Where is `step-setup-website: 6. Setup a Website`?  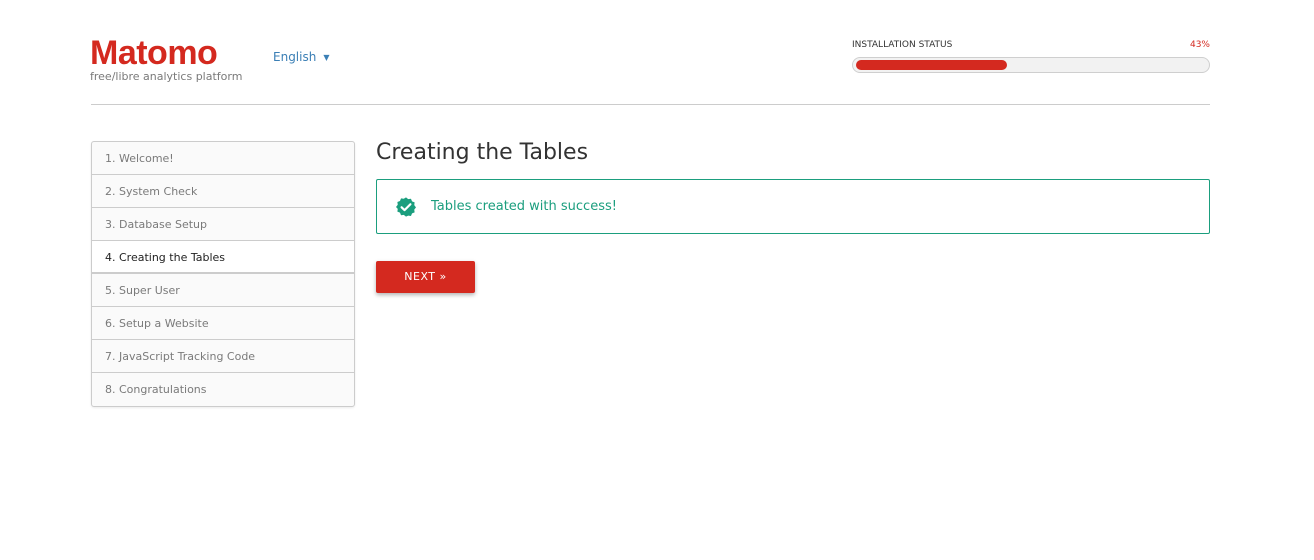 step-setup-website: 6. Setup a Website is located at coordinates (223, 323).